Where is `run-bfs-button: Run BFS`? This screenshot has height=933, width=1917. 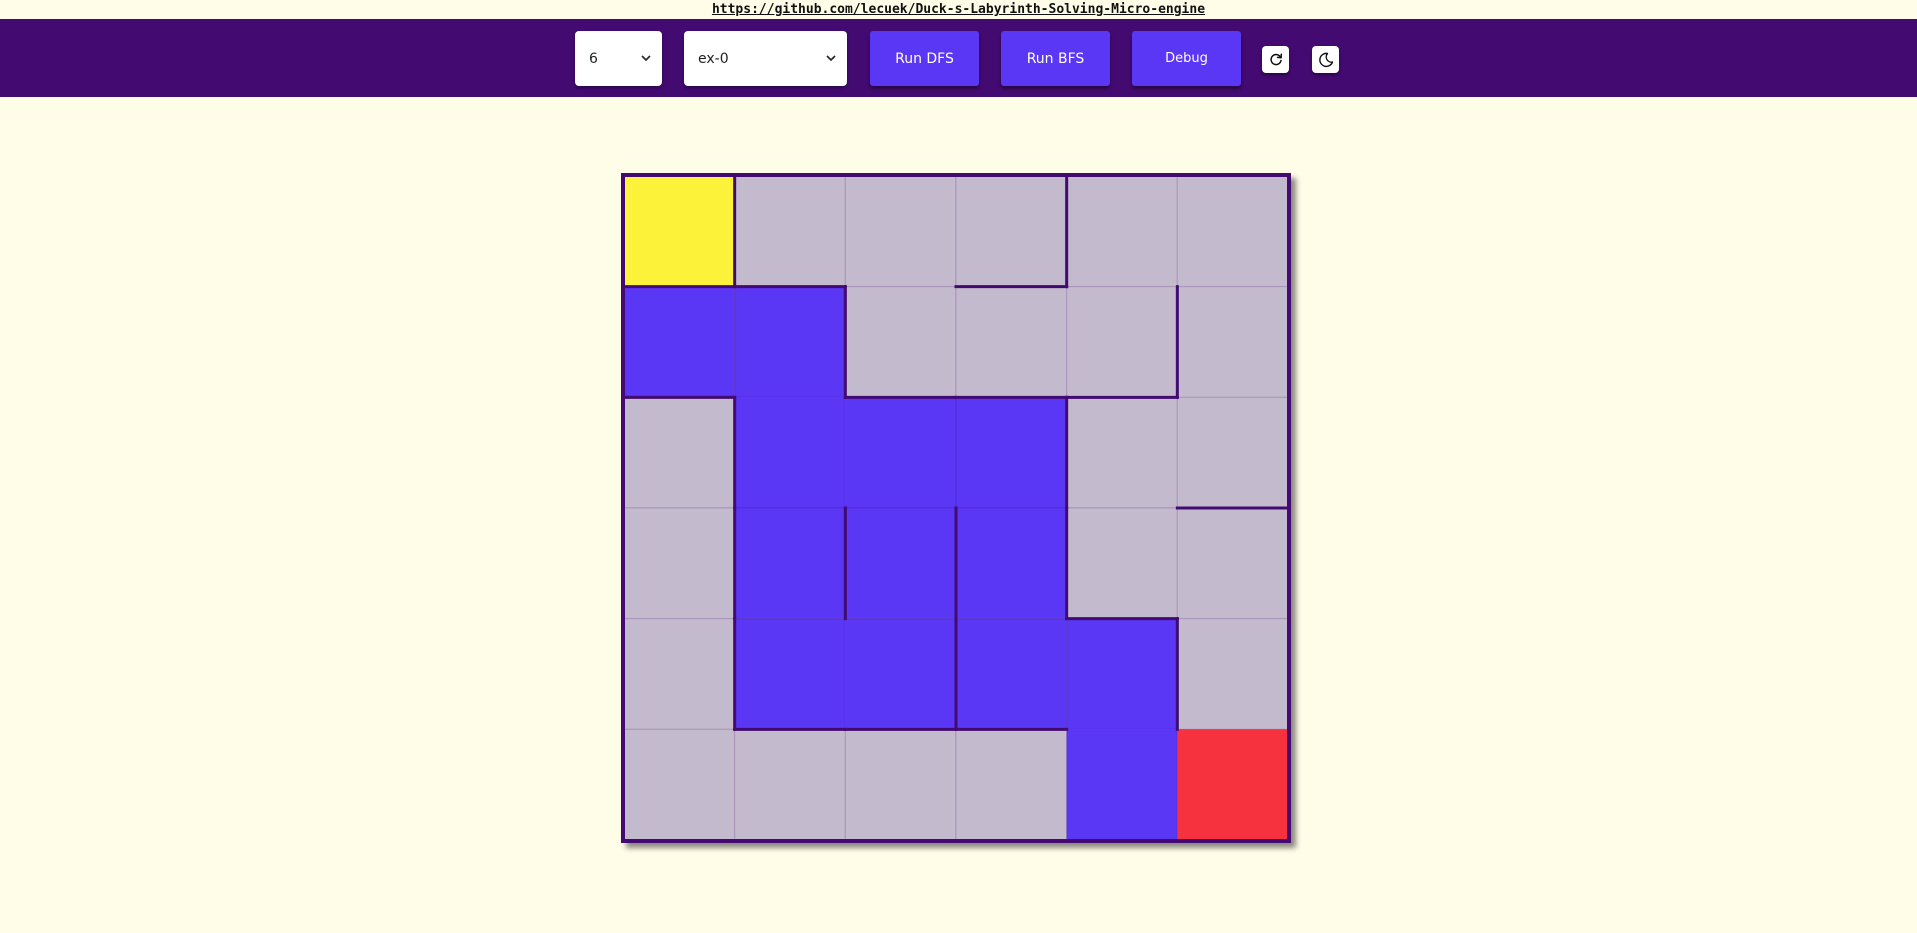
run-bfs-button: Run BFS is located at coordinates (1055, 58).